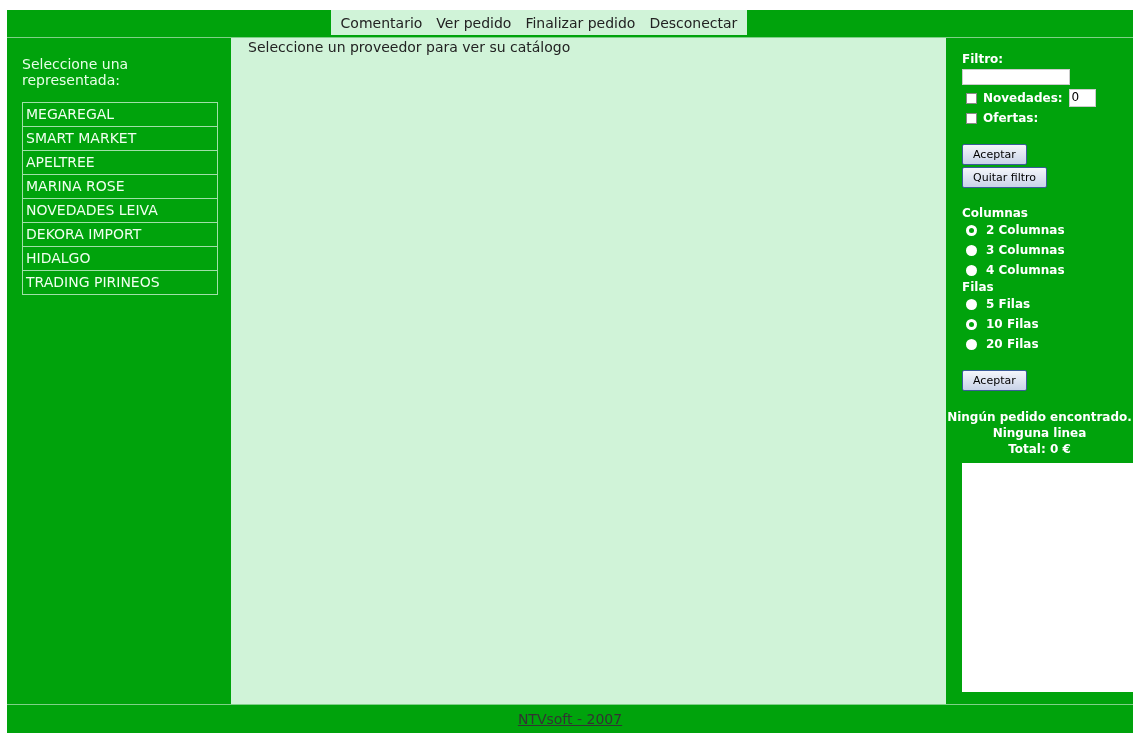 This screenshot has width=1133, height=733. Describe the element at coordinates (381, 22) in the screenshot. I see `menu-link: Comentario` at that location.